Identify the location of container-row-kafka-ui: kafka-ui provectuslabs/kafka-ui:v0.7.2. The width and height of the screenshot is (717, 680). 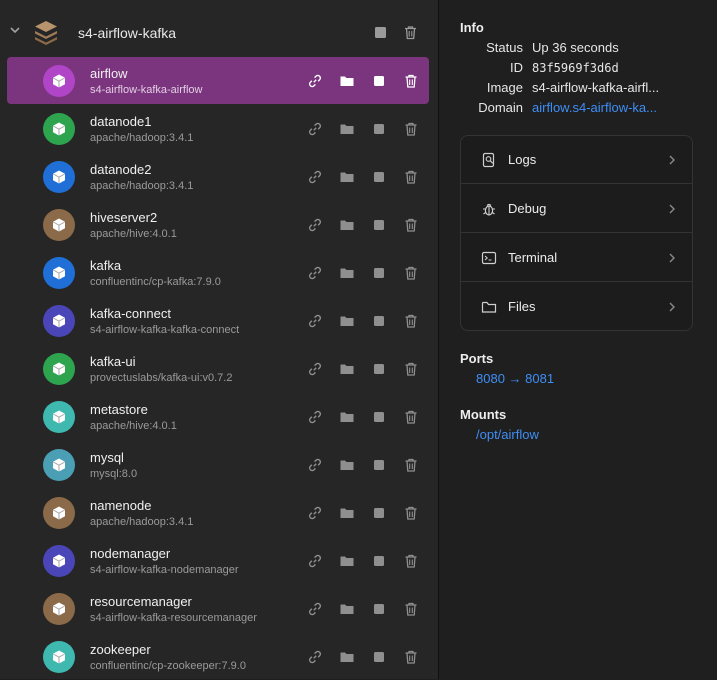
(218, 368).